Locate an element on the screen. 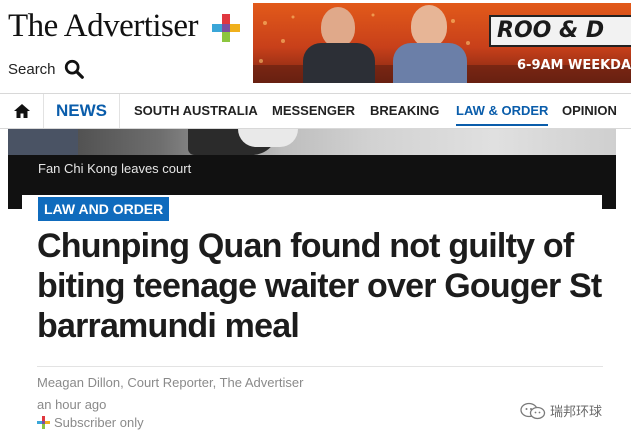 This screenshot has height=438, width=631. nav-home-button is located at coordinates (22, 111).